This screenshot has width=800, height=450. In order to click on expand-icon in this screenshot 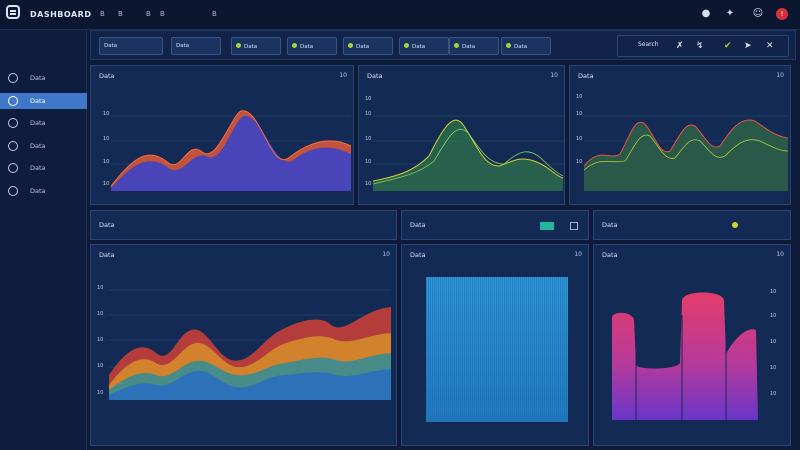, I will do `click(574, 226)`.